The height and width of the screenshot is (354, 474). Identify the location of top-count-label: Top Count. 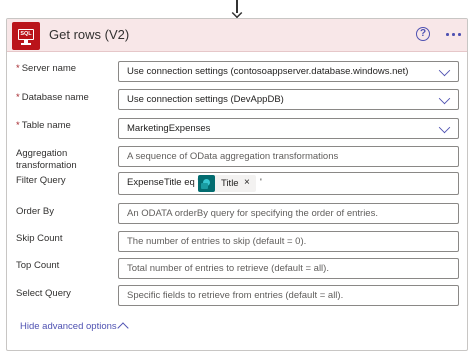
(38, 265).